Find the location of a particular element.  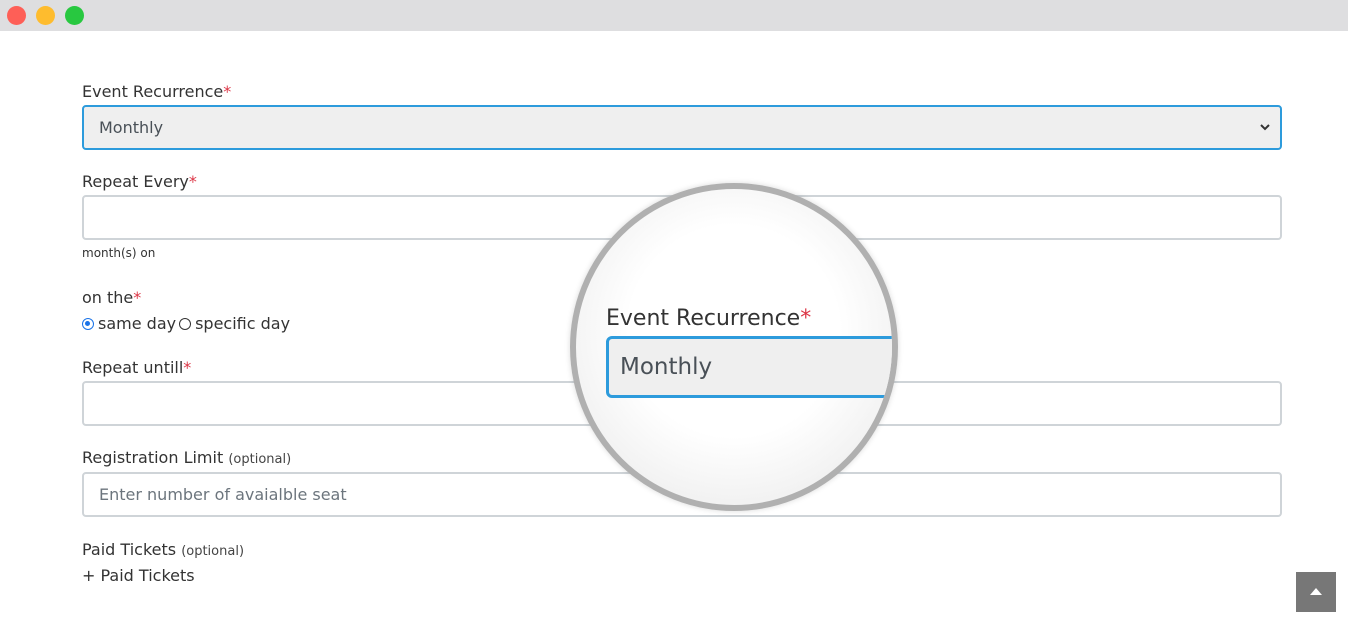

paid-tickets-label-text: Paid Tickets is located at coordinates (129, 549).